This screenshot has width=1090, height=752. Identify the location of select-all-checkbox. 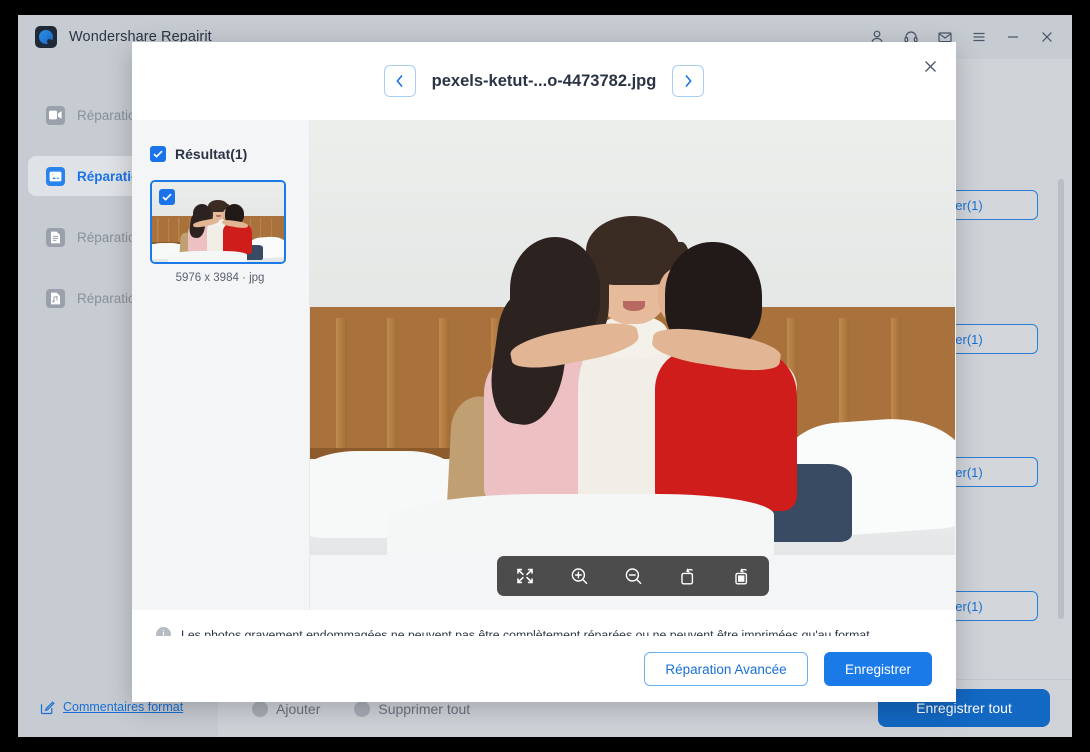
(158, 154).